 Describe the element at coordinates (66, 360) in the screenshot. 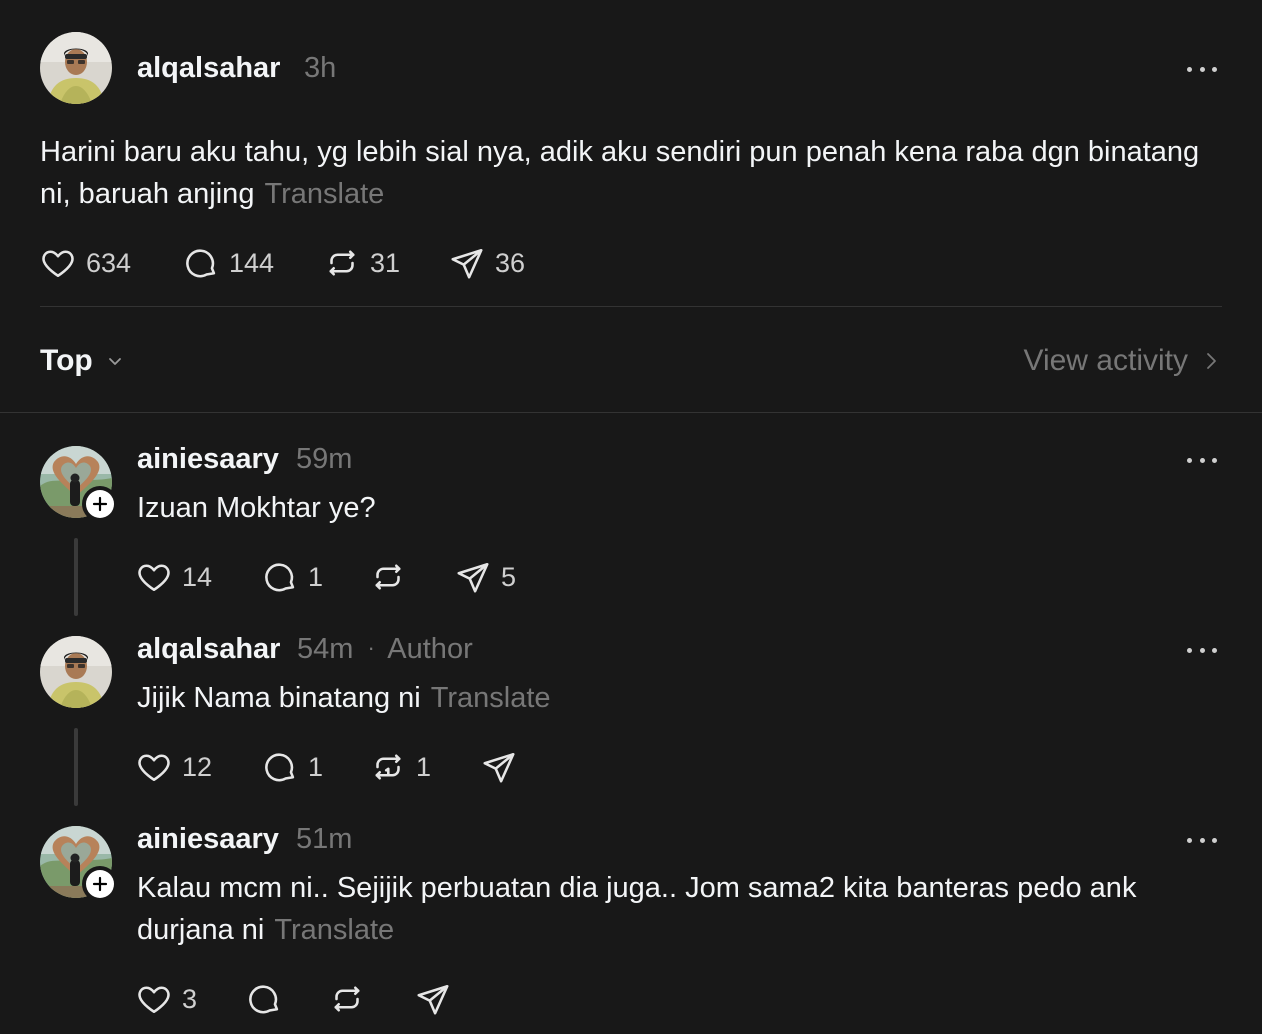

I see `sort-label: Top` at that location.